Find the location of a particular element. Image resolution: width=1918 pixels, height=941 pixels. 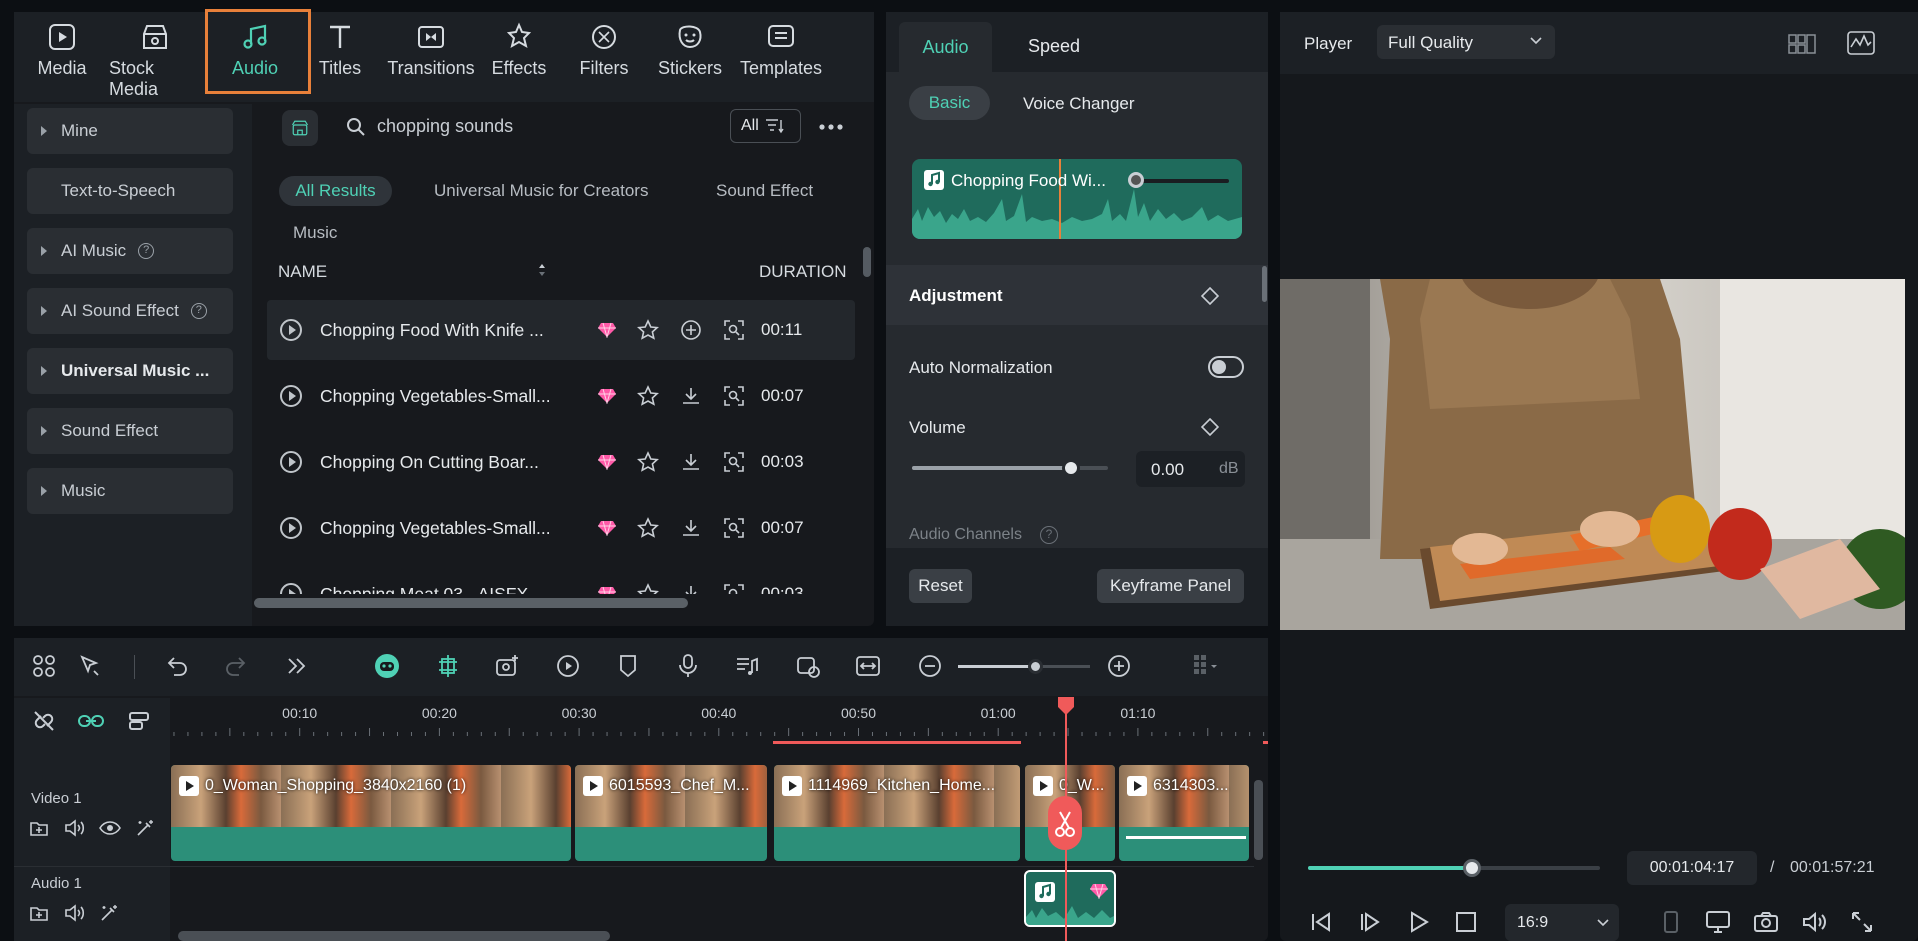

grid-view-icon is located at coordinates (1802, 44).